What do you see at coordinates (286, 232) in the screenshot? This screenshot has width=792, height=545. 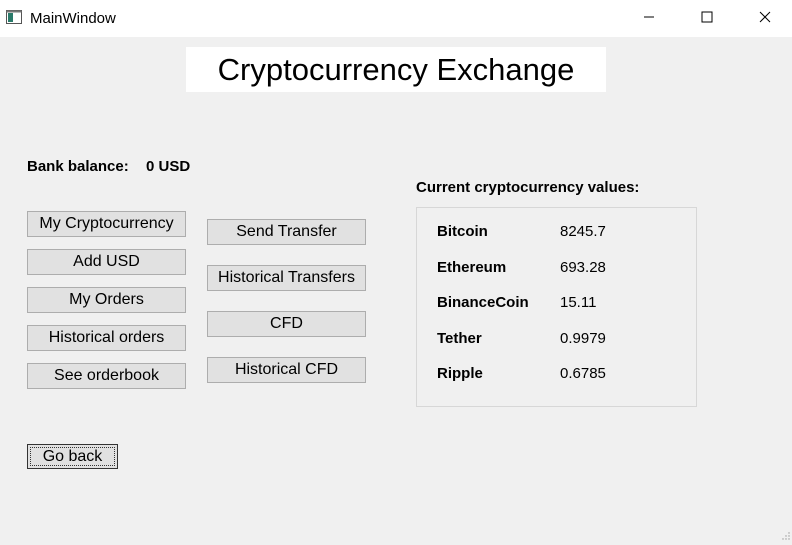 I see `send-transfer-button: Send Transfer` at bounding box center [286, 232].